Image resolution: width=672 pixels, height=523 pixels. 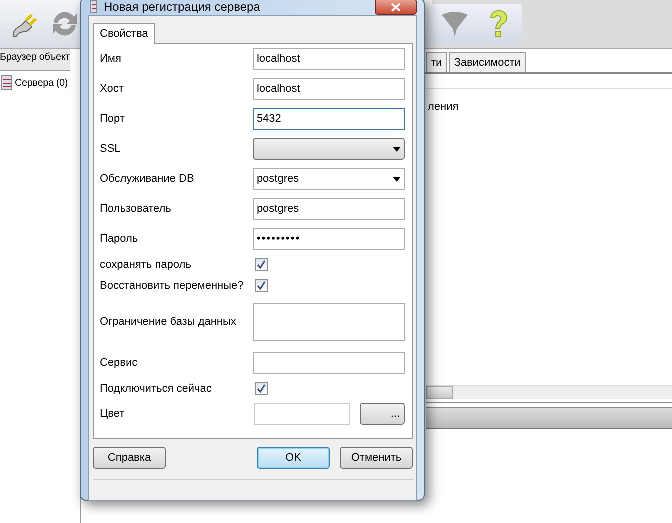 I want to click on window-title: Новая регистрация сервера, so click(x=182, y=7).